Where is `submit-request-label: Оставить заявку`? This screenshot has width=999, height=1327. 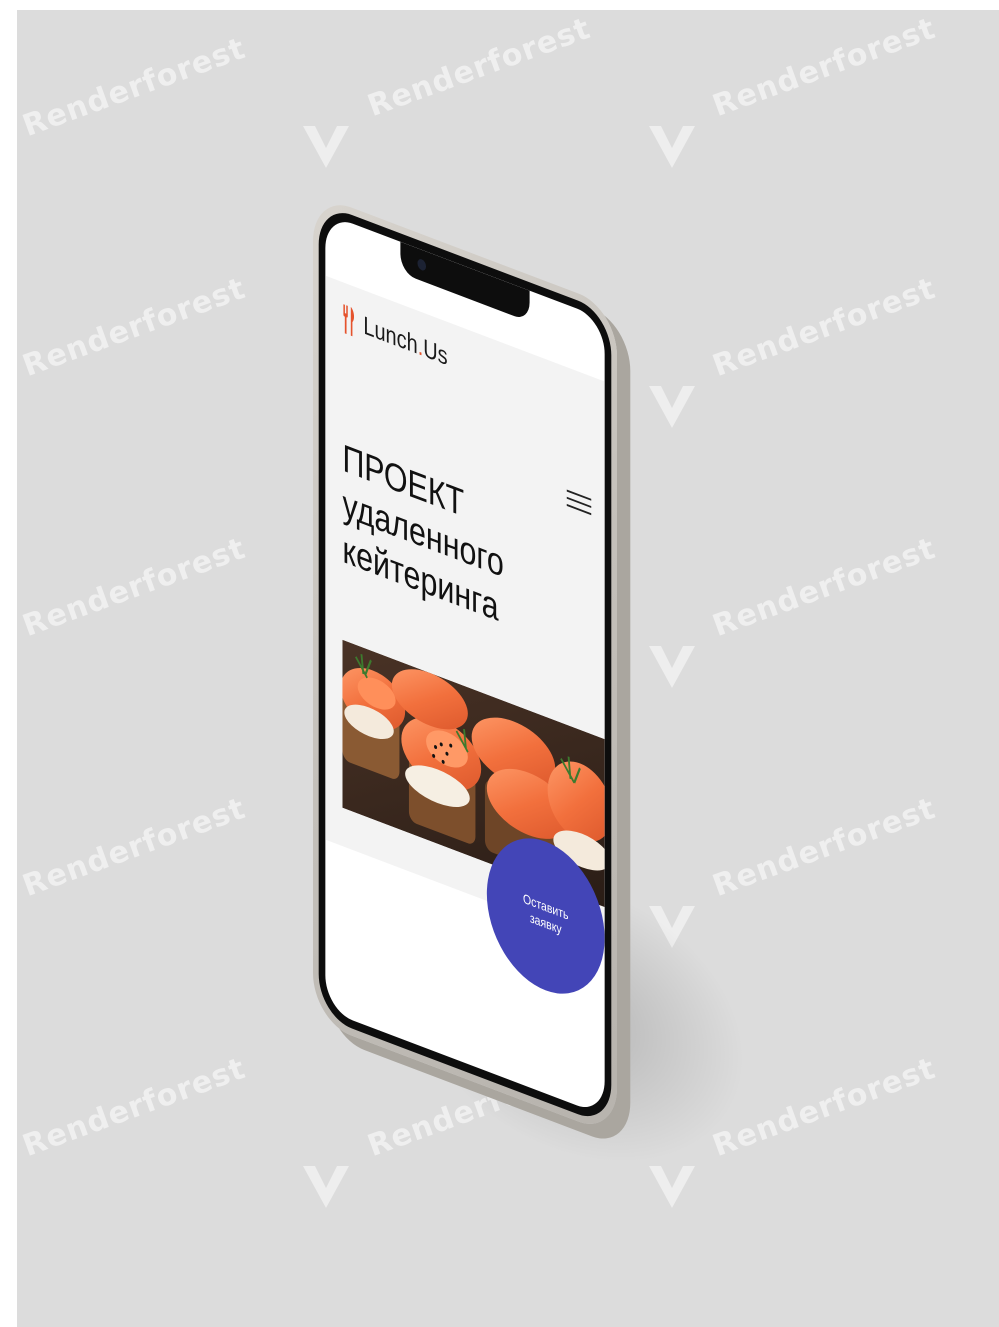
submit-request-label: Оставить заявку is located at coordinates (546, 914).